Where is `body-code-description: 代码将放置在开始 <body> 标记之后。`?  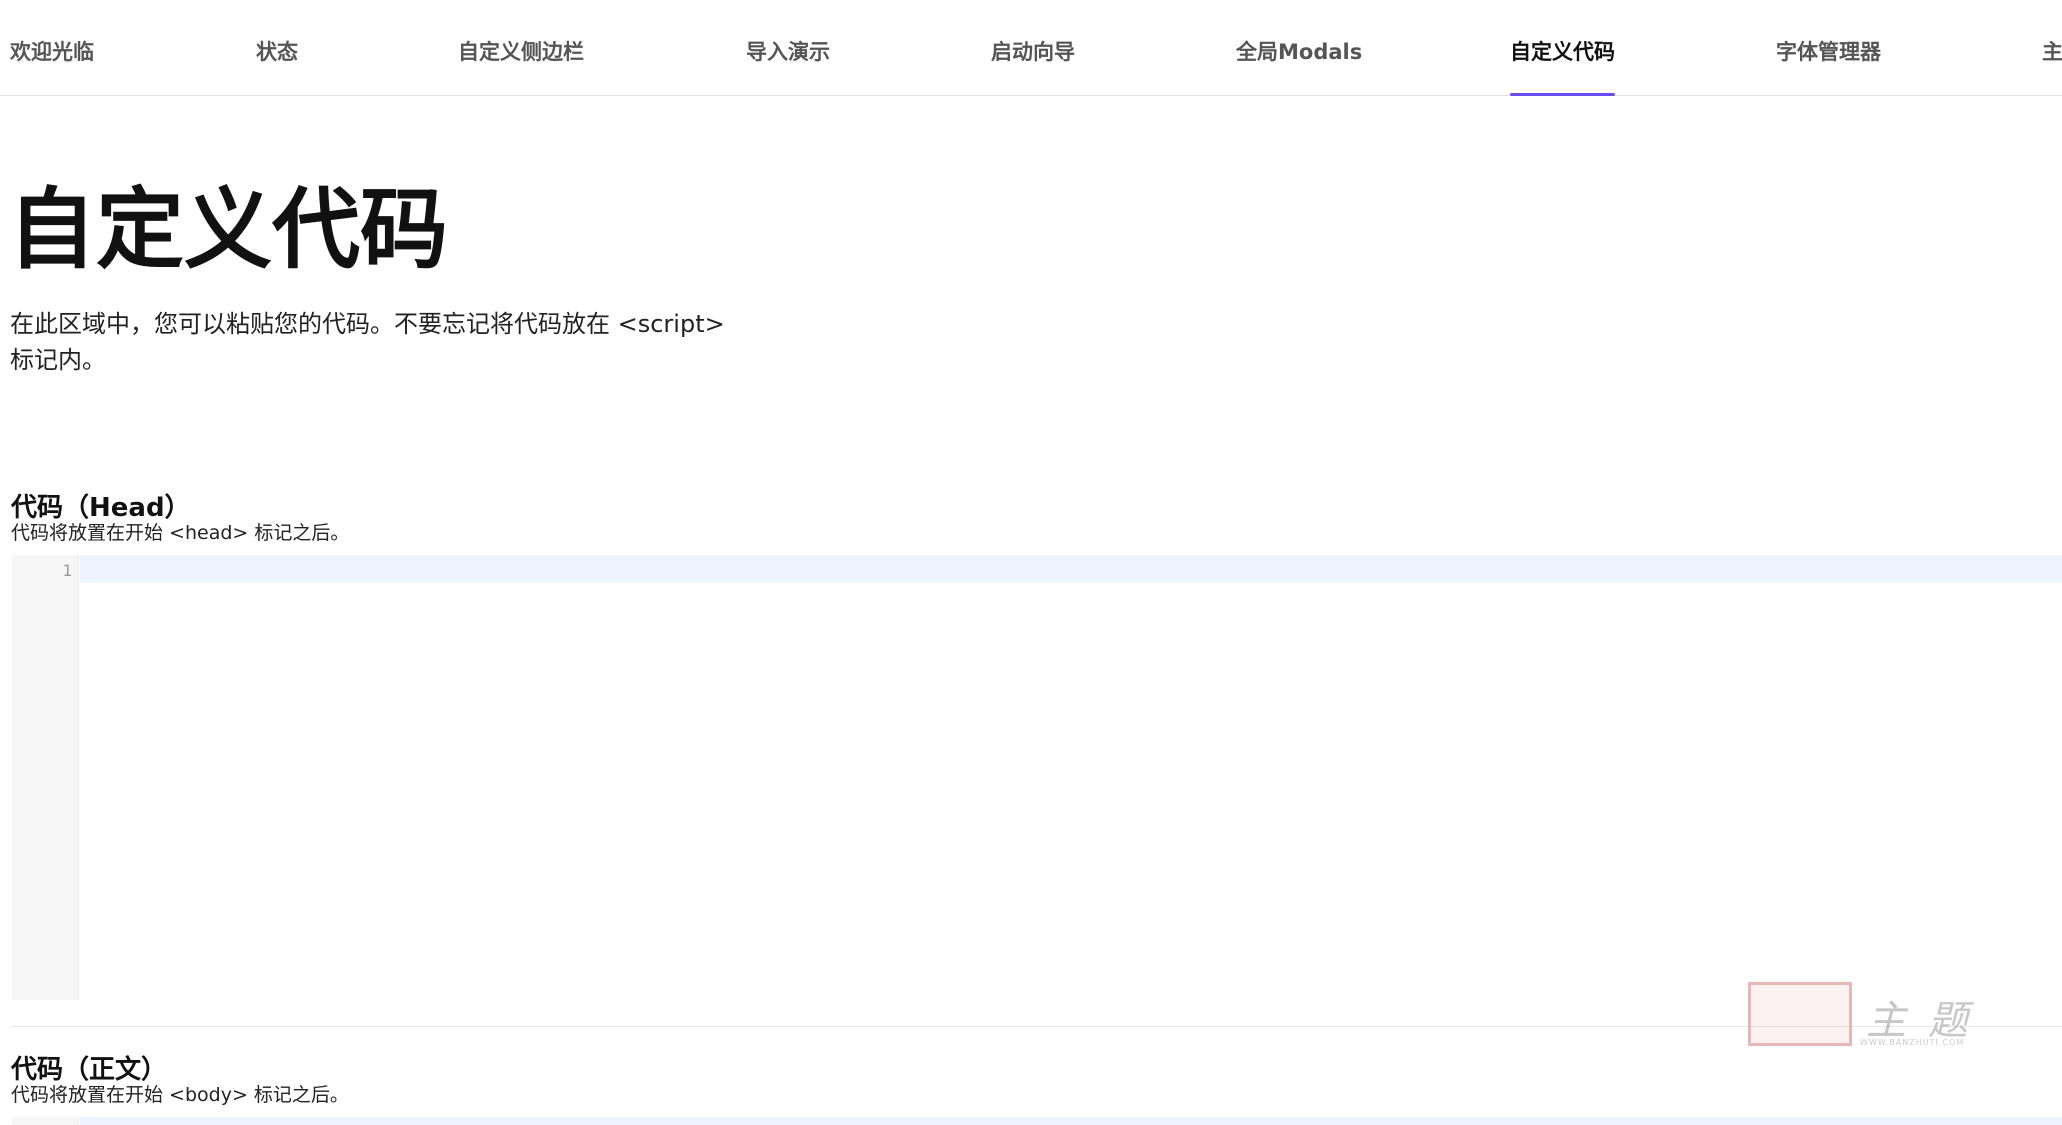 body-code-description: 代码将放置在开始 <body> 标记之后。 is located at coordinates (180, 1095).